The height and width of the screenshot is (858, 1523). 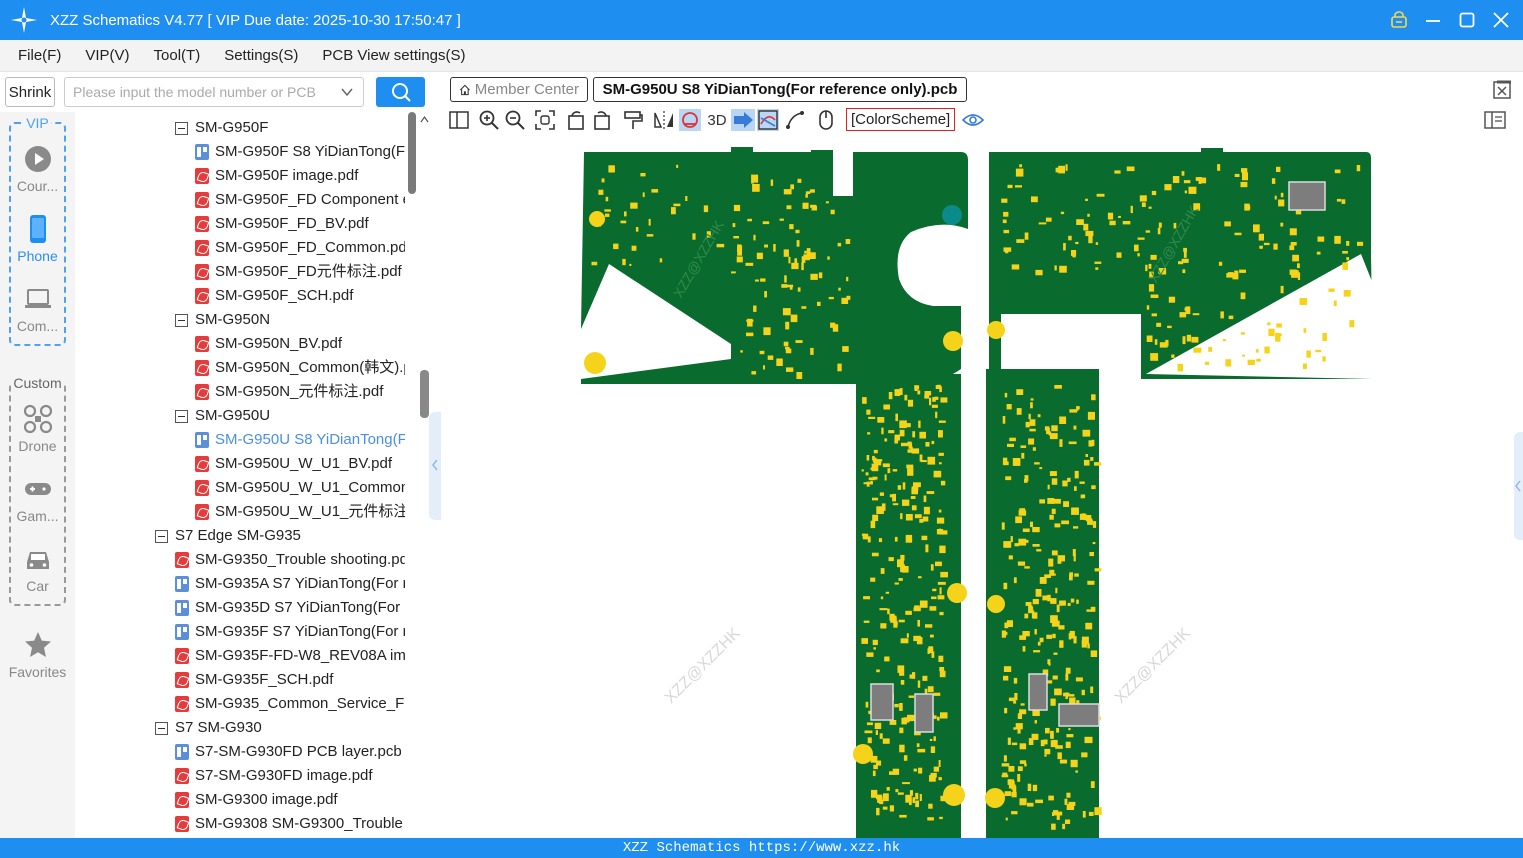 I want to click on tree-folder: SM-G950N, so click(x=290, y=320).